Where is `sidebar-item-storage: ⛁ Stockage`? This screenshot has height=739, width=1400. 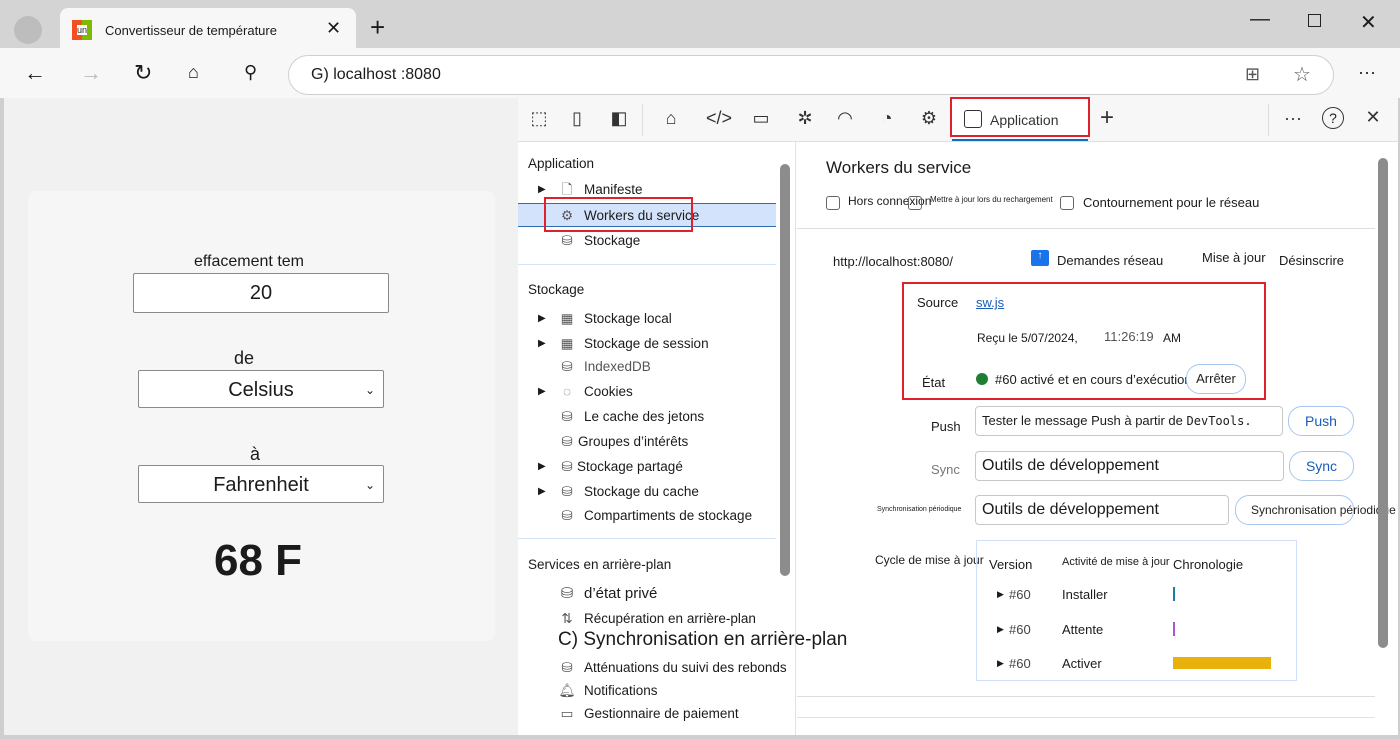 sidebar-item-storage: ⛁ Stockage is located at coordinates (647, 241).